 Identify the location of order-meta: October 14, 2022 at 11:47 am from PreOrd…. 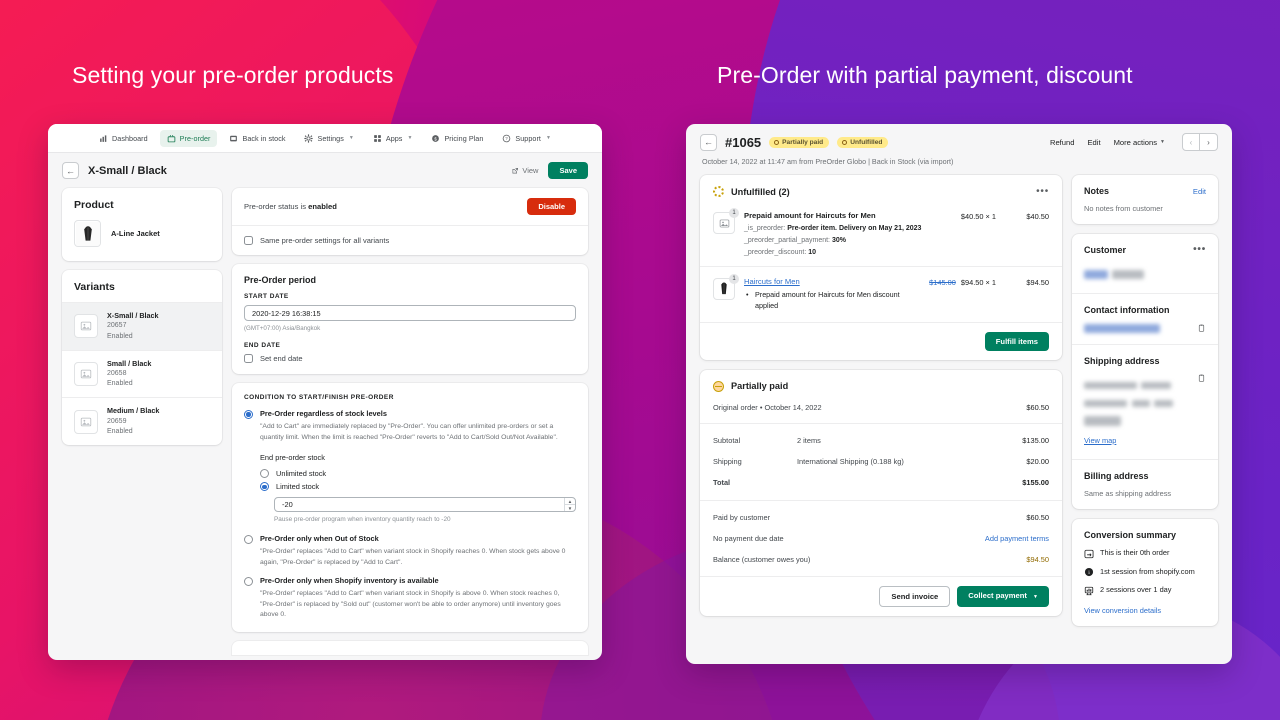
(828, 161).